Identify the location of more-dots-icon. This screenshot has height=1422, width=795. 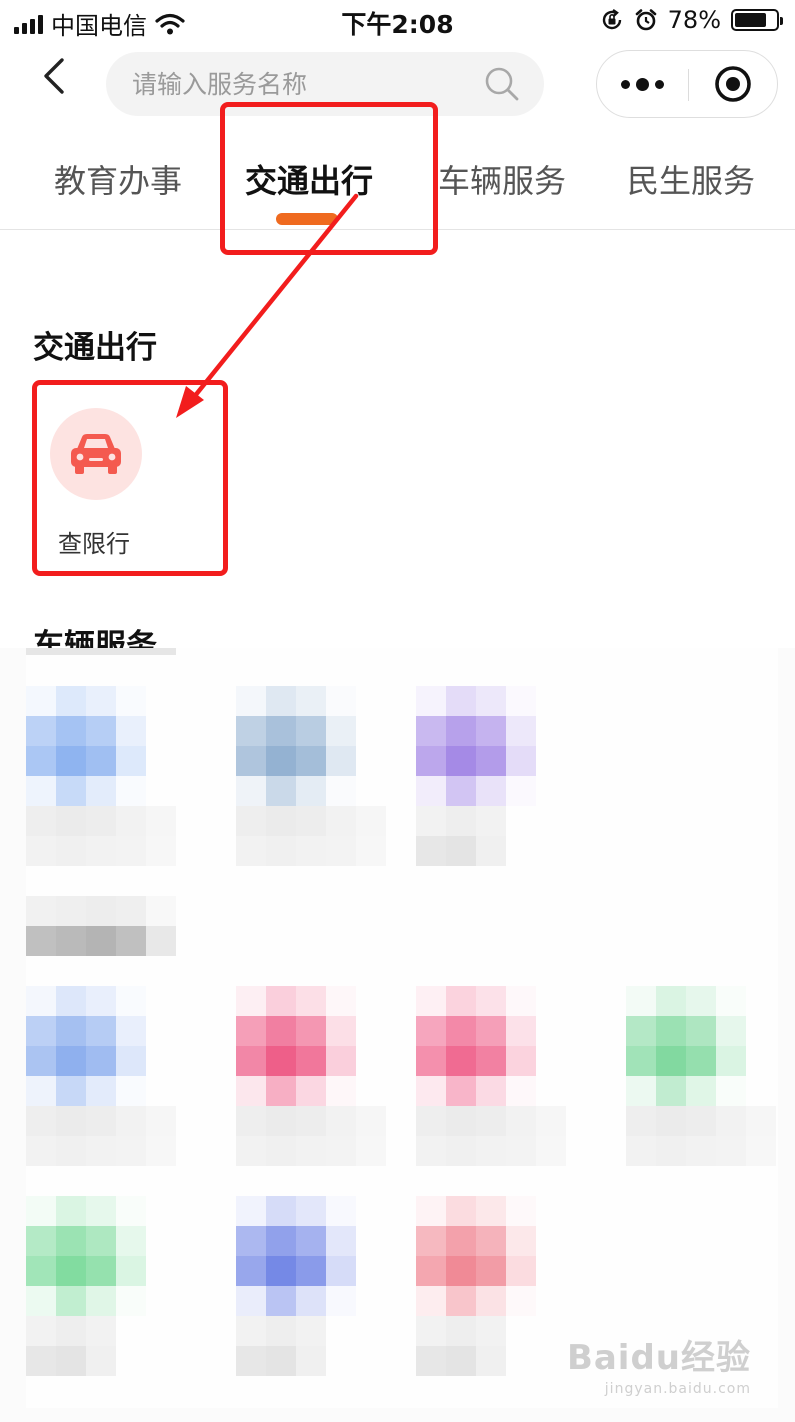
(625, 84).